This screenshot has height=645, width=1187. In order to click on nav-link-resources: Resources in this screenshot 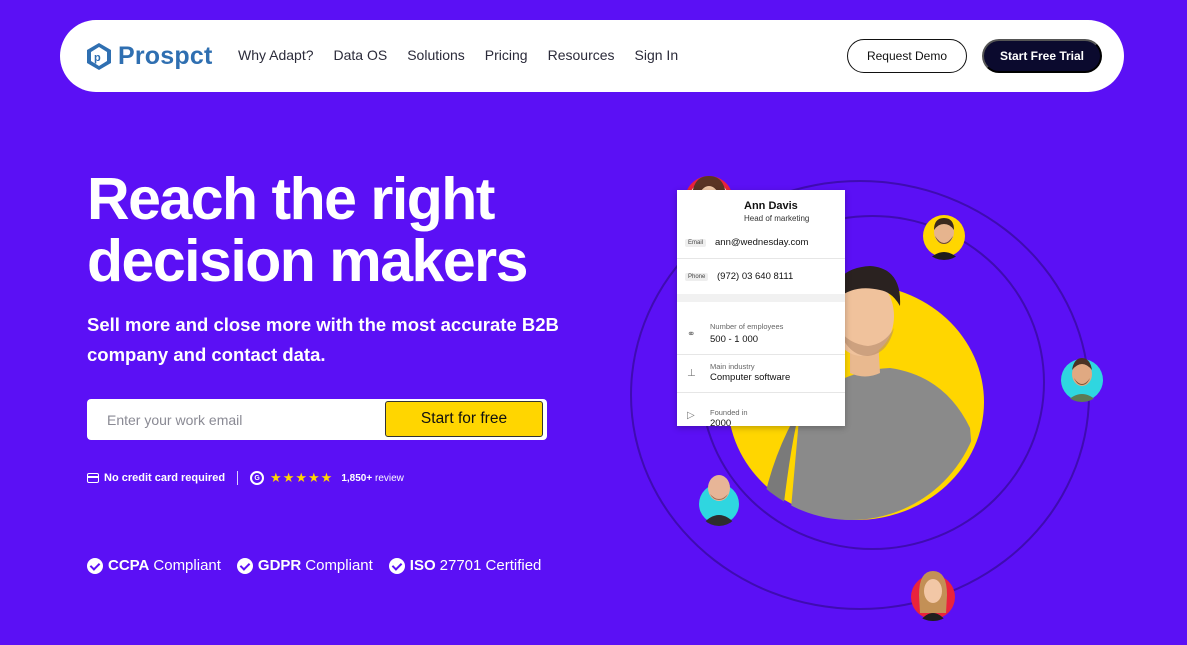, I will do `click(581, 55)`.